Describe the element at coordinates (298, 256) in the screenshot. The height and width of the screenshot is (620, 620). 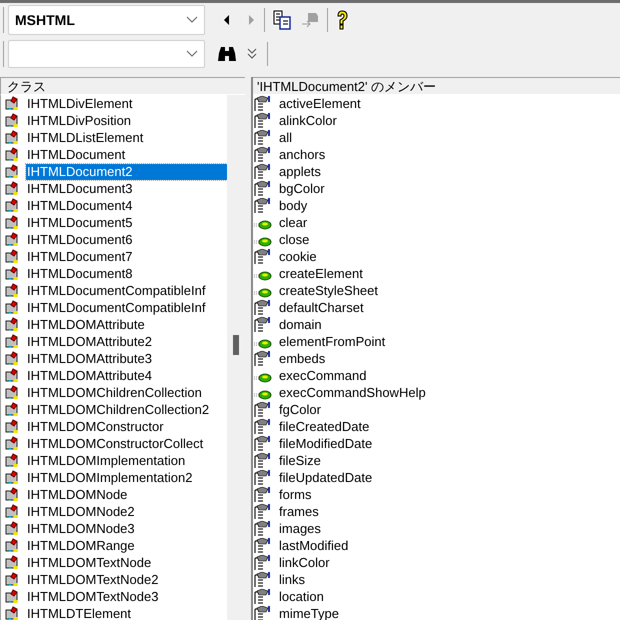
I see `member-item: cookie` at that location.